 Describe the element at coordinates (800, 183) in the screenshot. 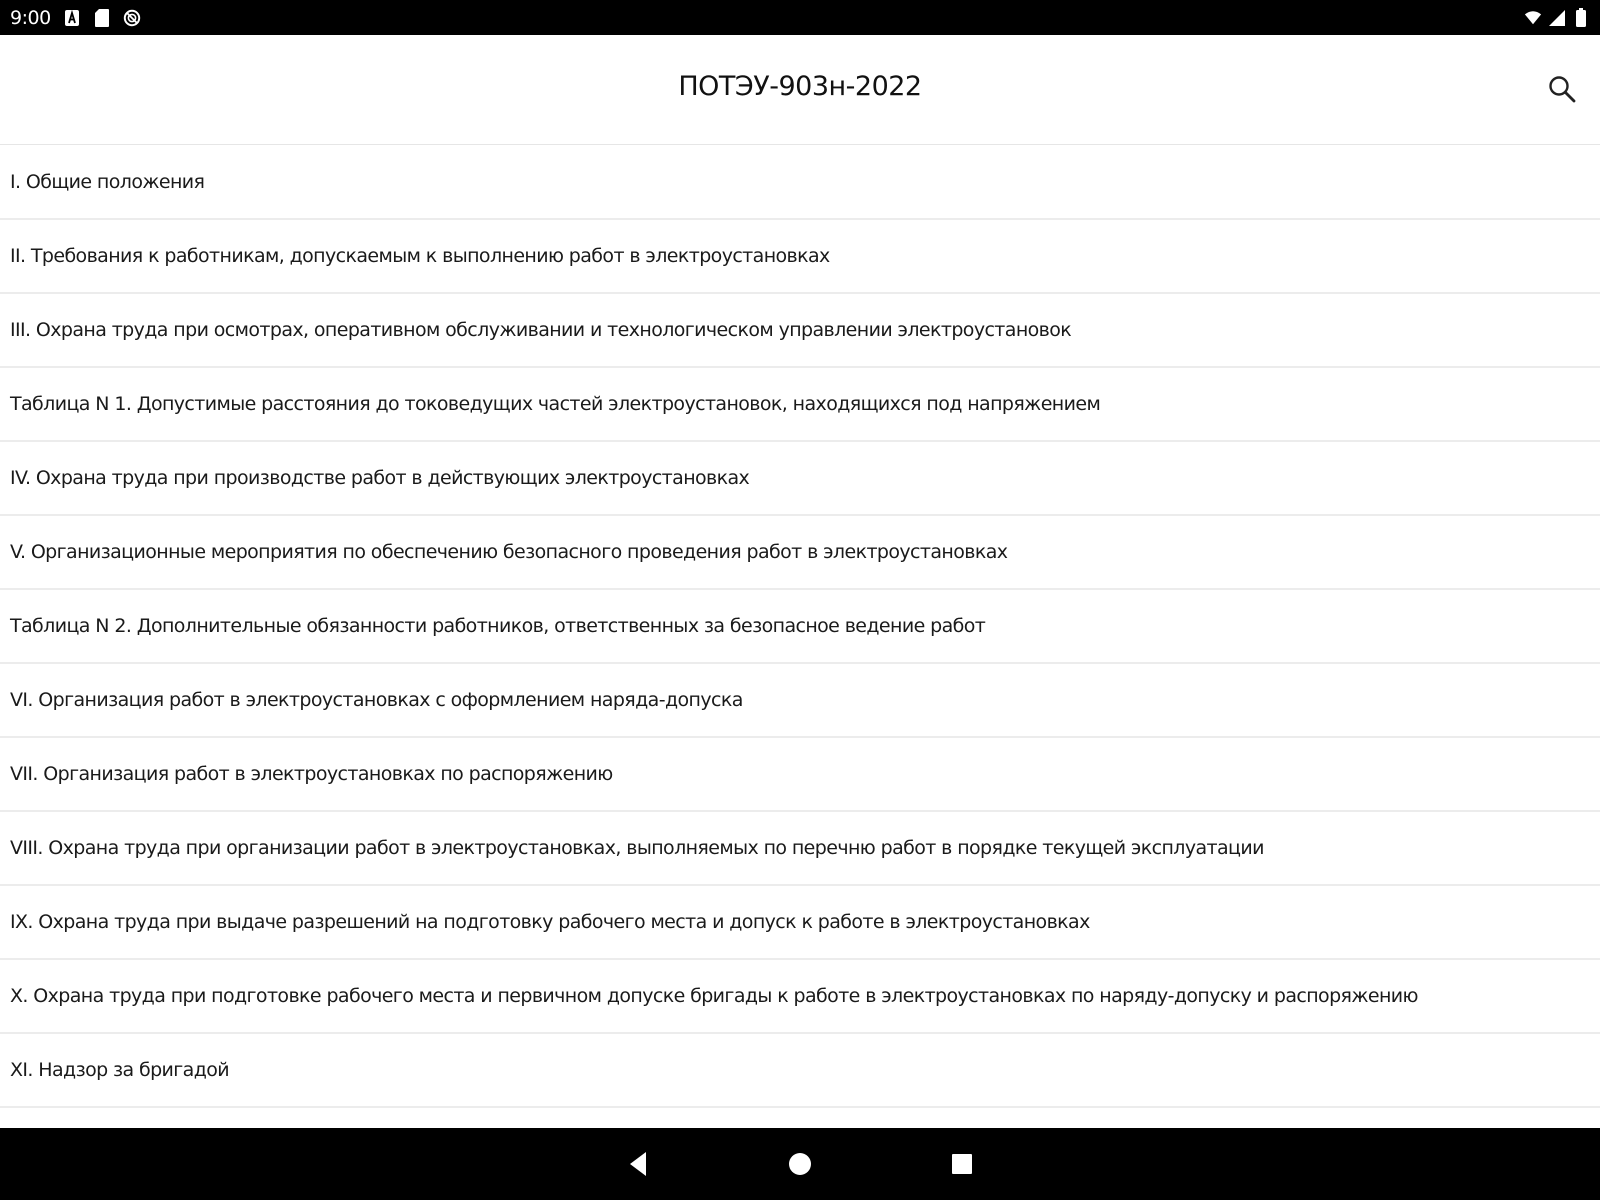

I see `list-item: I. Общие положения` at that location.